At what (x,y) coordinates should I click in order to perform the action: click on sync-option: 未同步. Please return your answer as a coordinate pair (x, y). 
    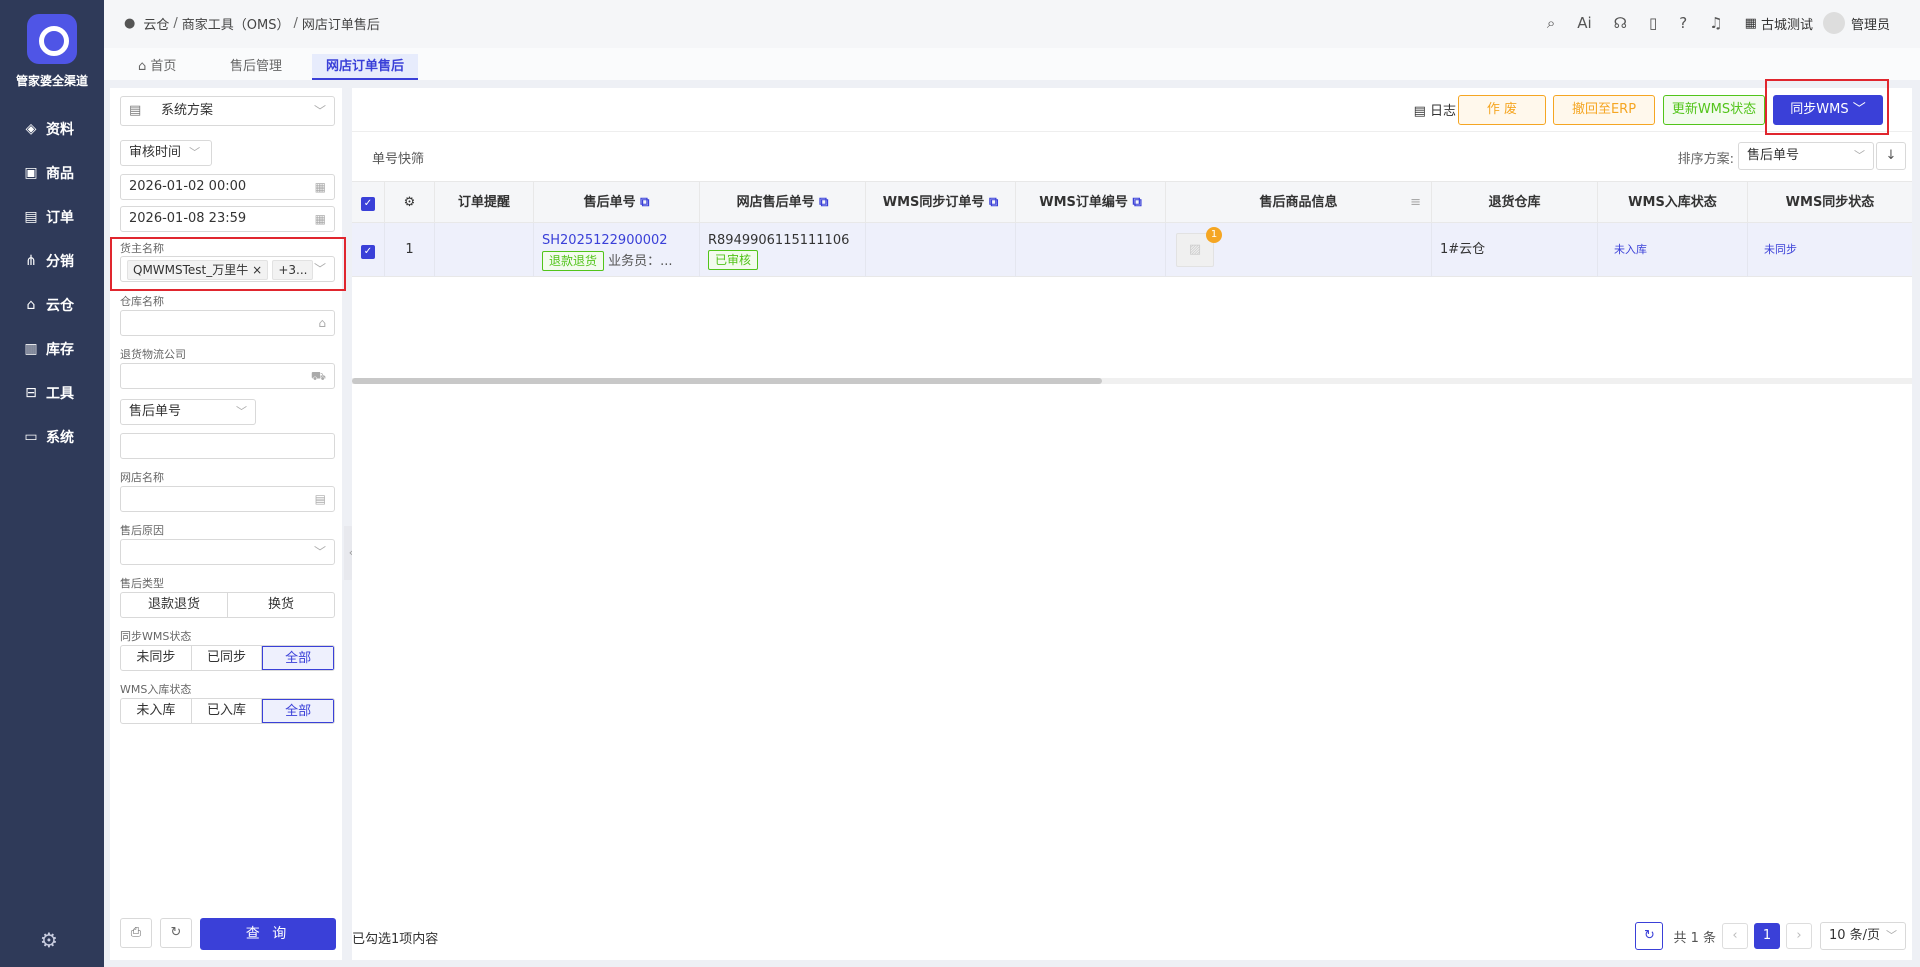
    Looking at the image, I should click on (156, 658).